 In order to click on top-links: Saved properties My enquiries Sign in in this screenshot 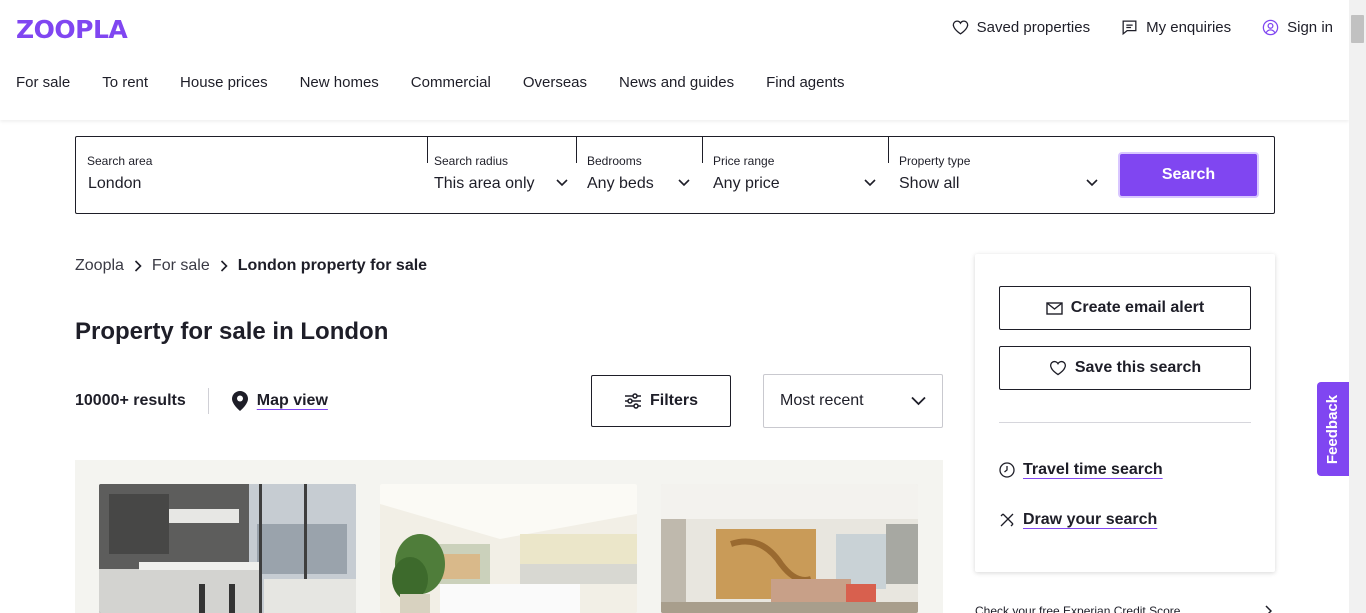, I will do `click(1142, 27)`.